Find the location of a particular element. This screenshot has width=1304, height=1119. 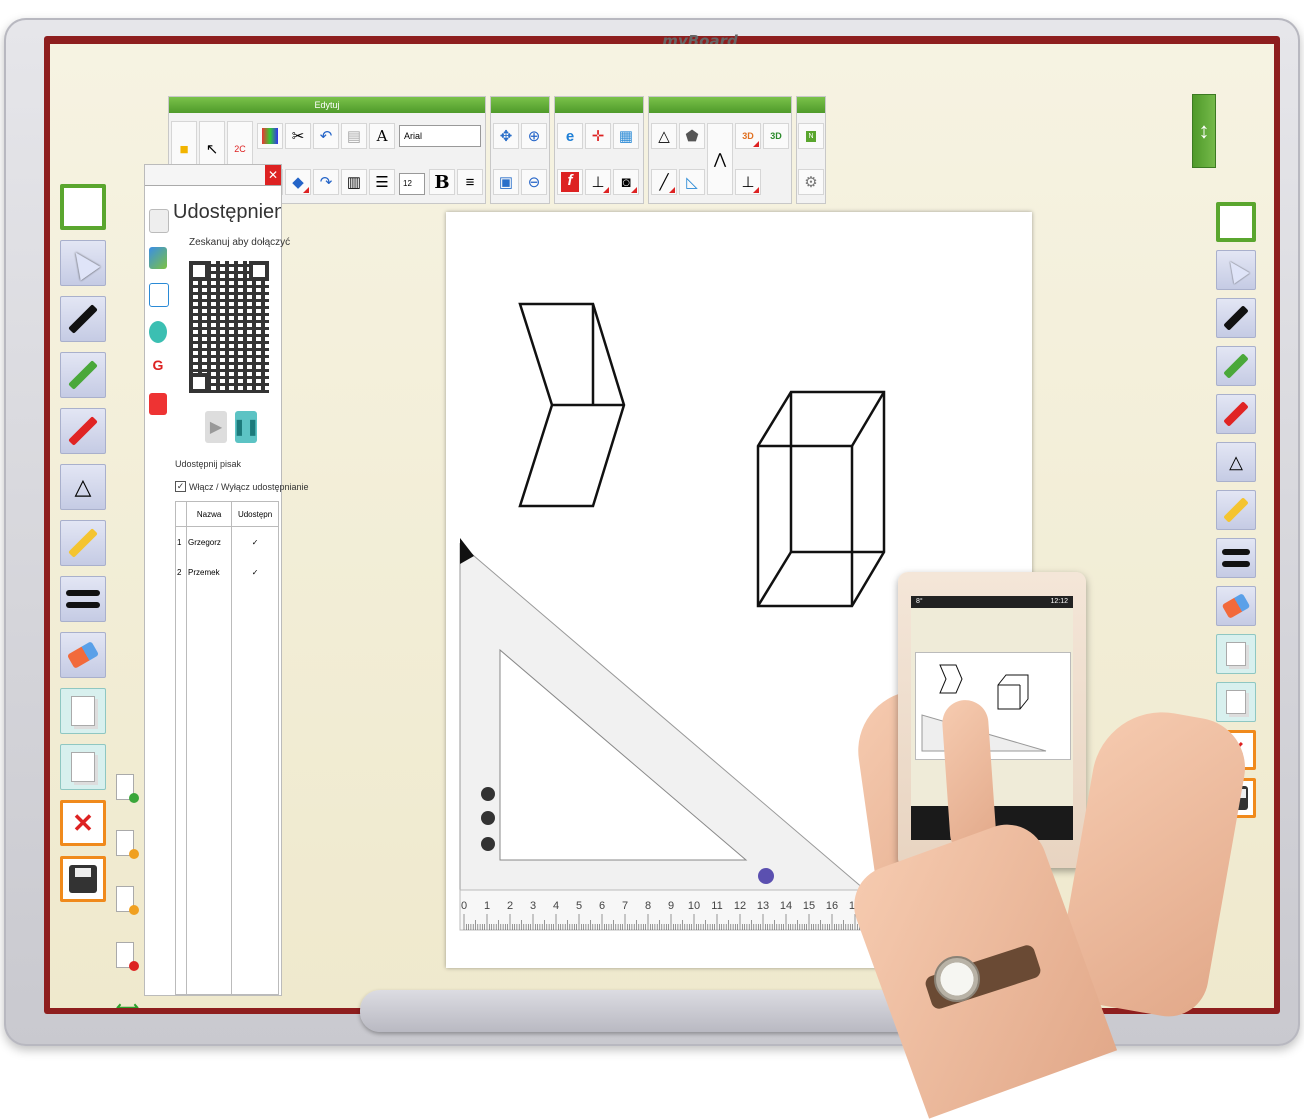

set-square-tool is located at coordinates (686, 734).